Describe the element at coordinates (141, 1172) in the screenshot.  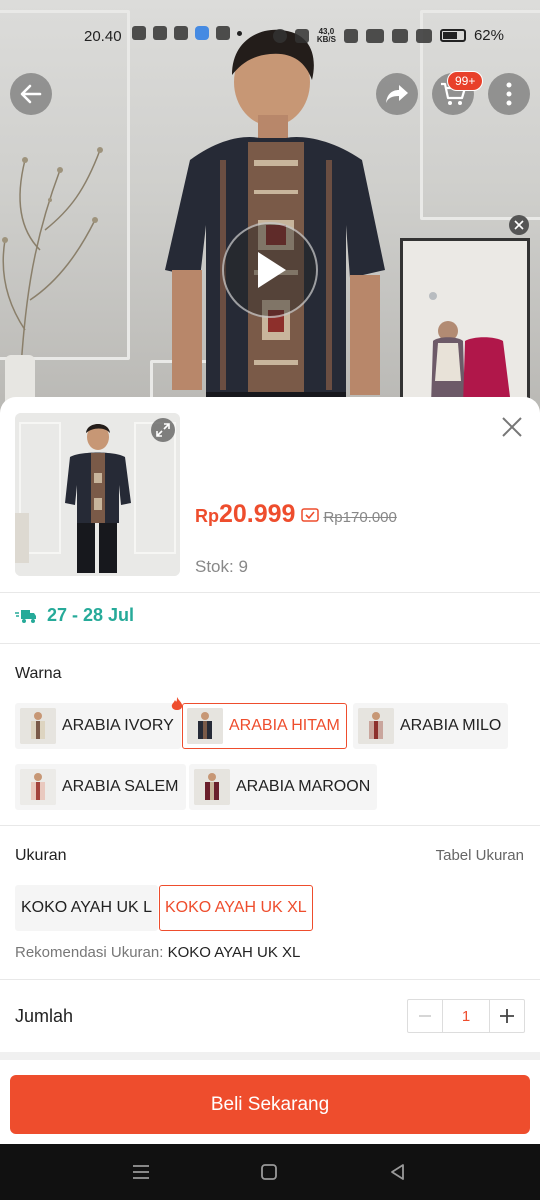
I see `menu-icon` at that location.